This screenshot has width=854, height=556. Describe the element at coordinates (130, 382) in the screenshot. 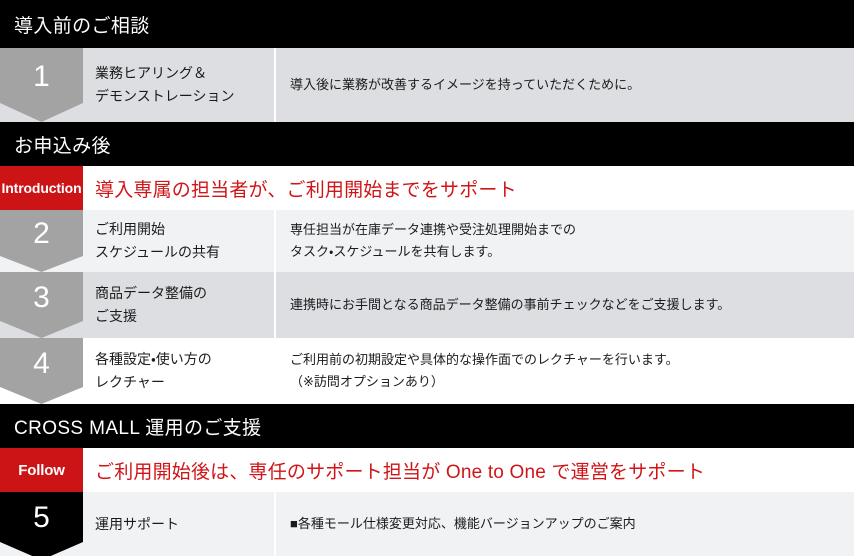

I see `step-title-4-line-2: レクチャー` at that location.